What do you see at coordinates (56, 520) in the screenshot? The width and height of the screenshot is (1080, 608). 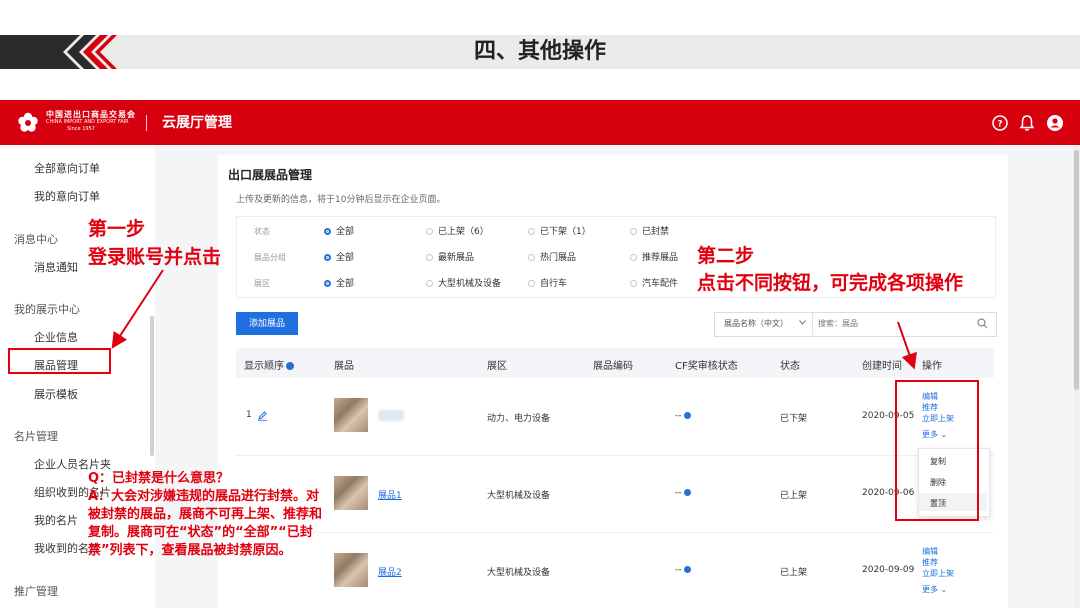 I see `sidebar-item-my-card: 我的名片` at bounding box center [56, 520].